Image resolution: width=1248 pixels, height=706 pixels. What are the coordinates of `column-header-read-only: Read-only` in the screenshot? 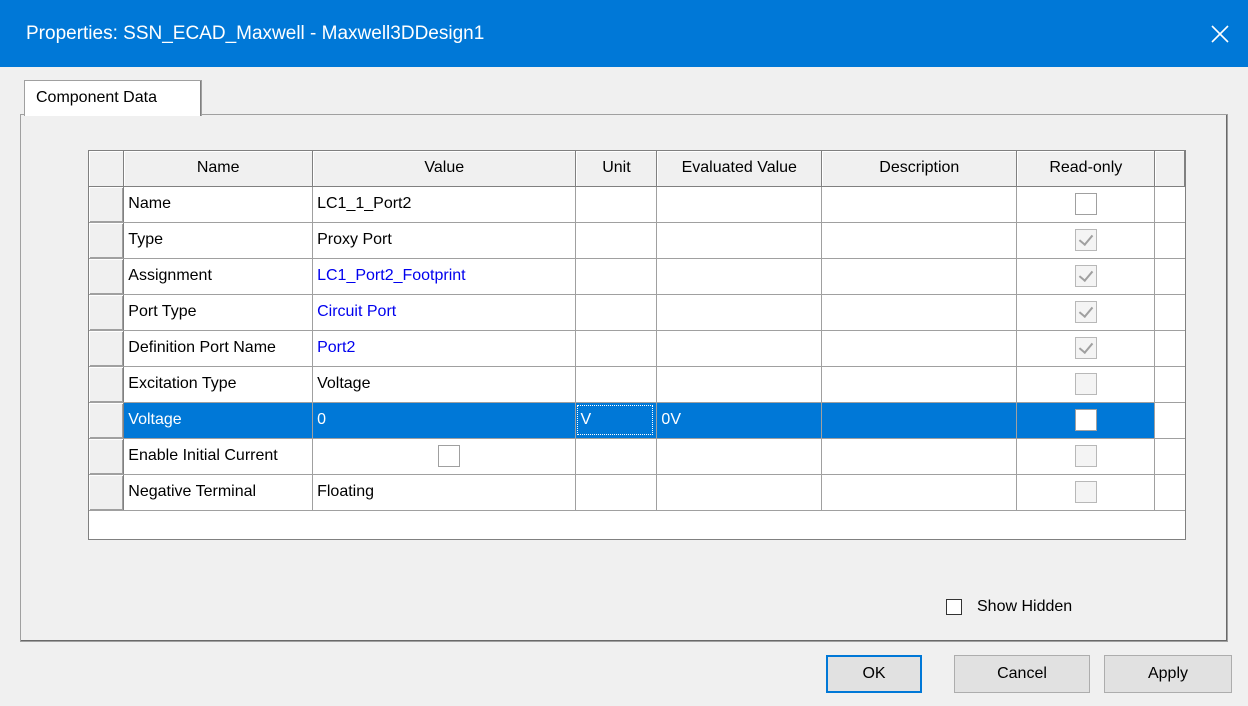 It's located at (1086, 169).